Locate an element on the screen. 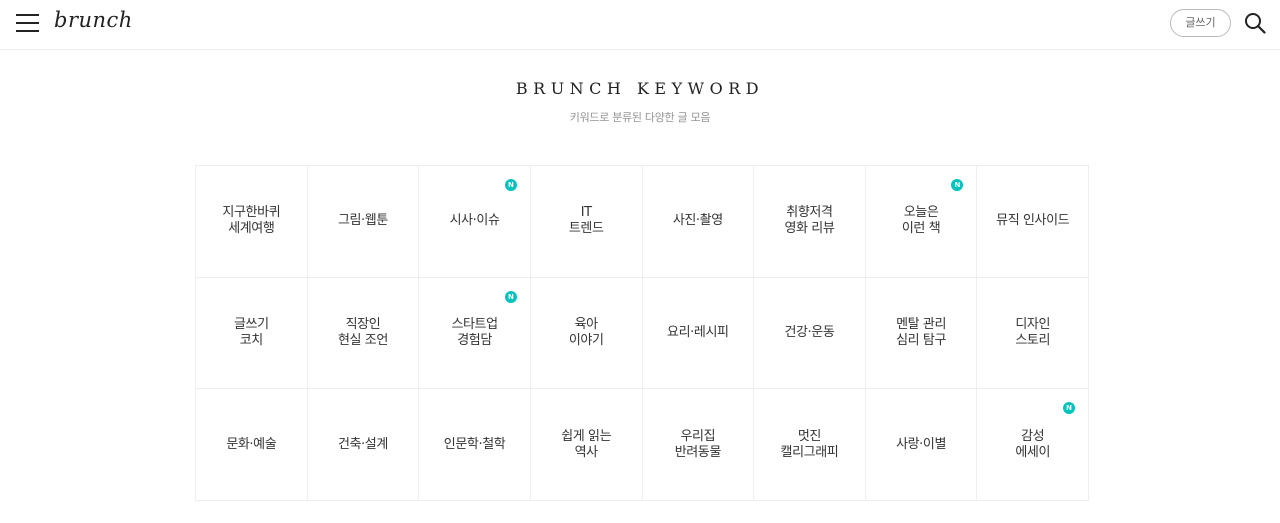 Image resolution: width=1280 pixels, height=523 pixels. top-header: brunch 글쓰기 is located at coordinates (640, 25).